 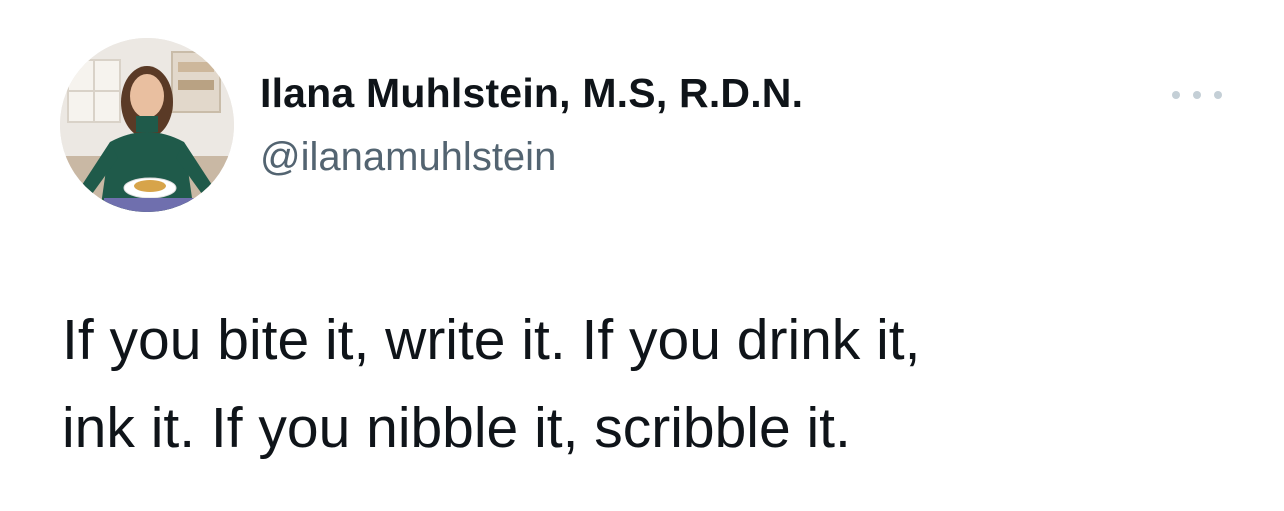 I want to click on author-display-name: Ilana Muhlstein, M.S, R.D.N., so click(x=531, y=93).